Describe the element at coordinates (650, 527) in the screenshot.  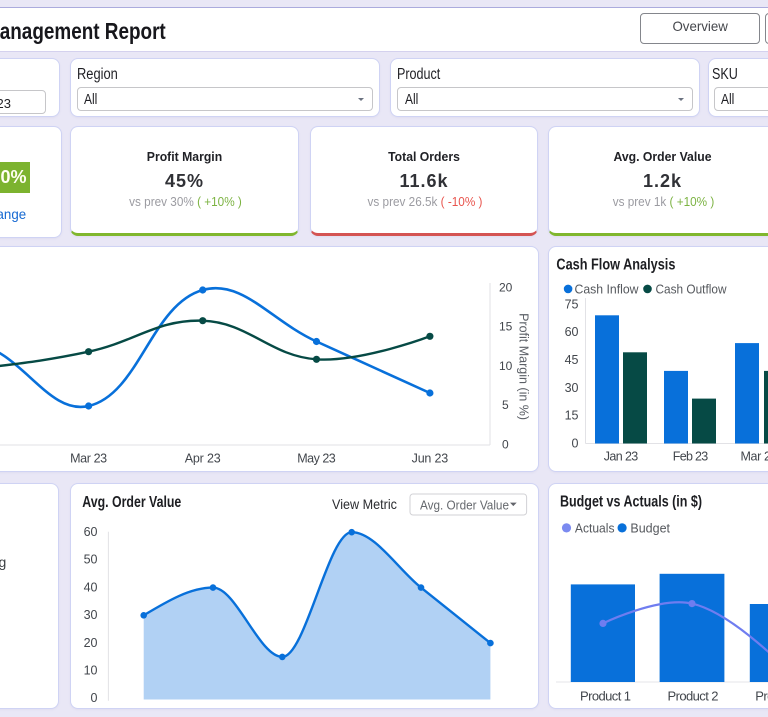
I see `svg-text: Budget` at that location.